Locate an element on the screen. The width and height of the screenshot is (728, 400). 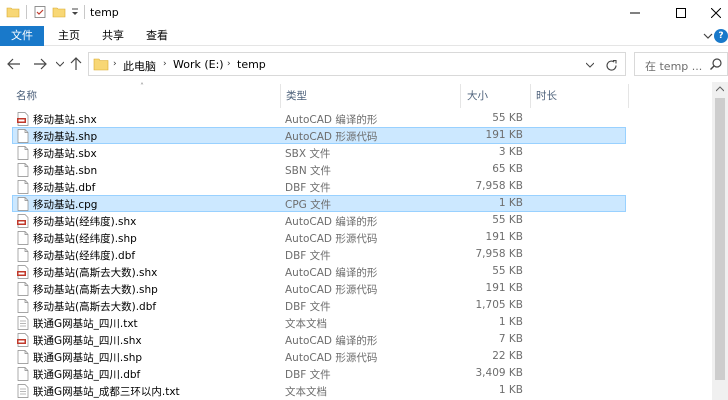
file-row: 联通G网基站_四川.shx AutoCAD 编译的形 7 KB is located at coordinates (319, 339).